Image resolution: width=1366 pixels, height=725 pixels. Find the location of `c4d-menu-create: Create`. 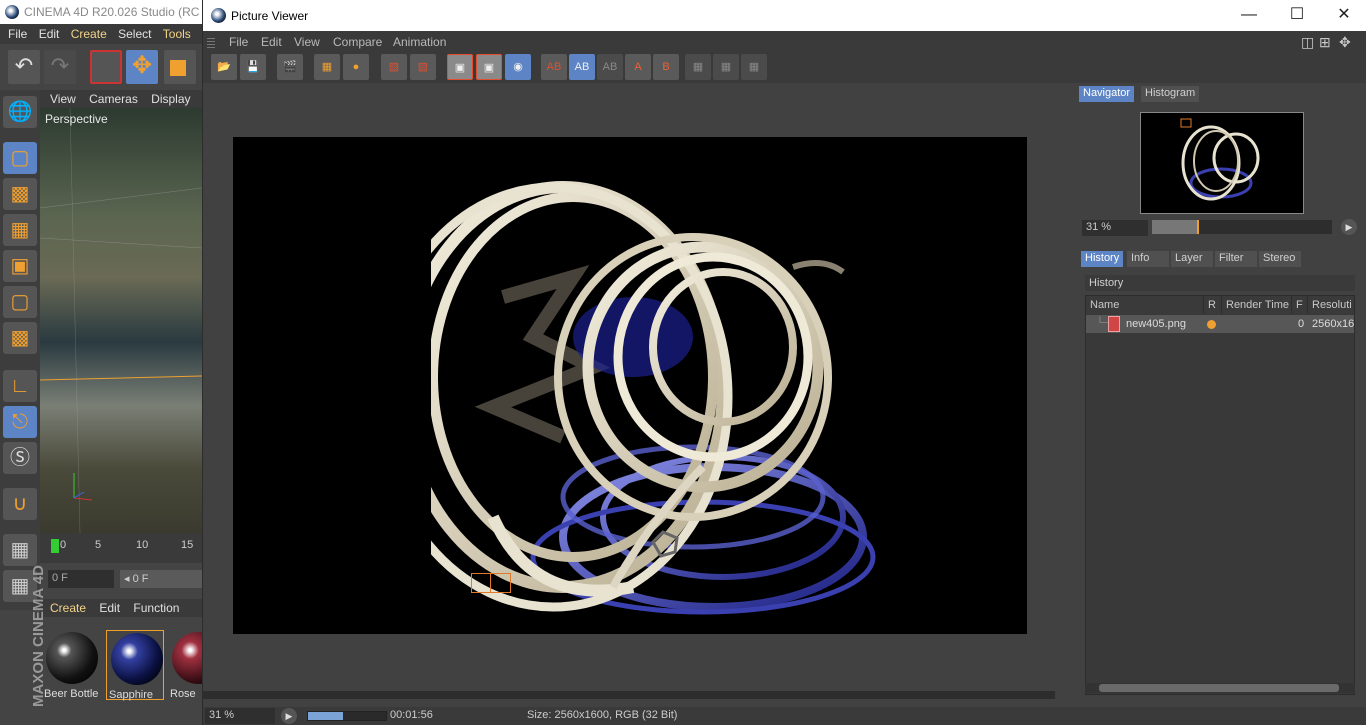

c4d-menu-create: Create is located at coordinates (85, 32).